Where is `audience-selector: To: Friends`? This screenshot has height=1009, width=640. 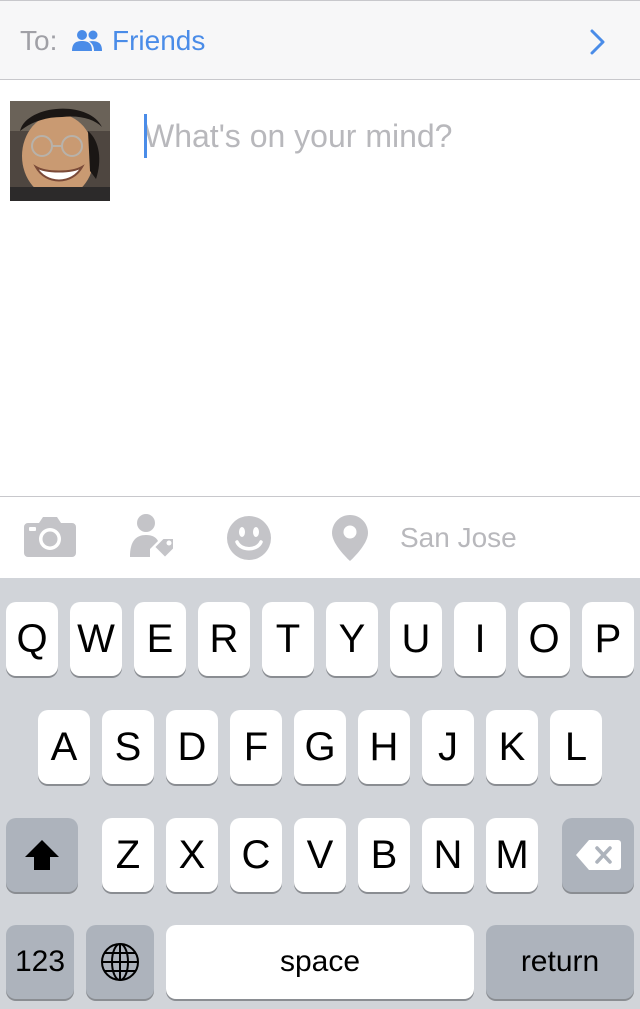 audience-selector: To: Friends is located at coordinates (320, 40).